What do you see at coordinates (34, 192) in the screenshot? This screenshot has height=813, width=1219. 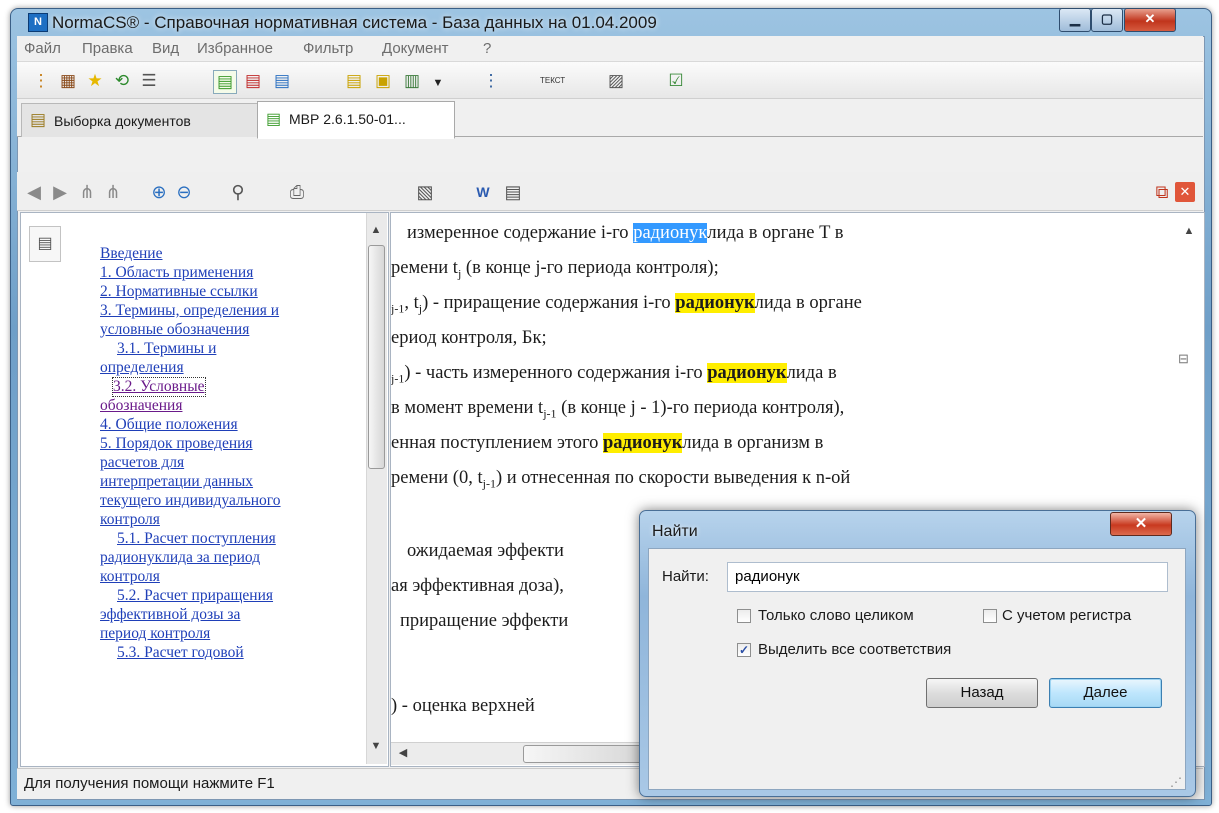 I see `back-icon: ◀` at bounding box center [34, 192].